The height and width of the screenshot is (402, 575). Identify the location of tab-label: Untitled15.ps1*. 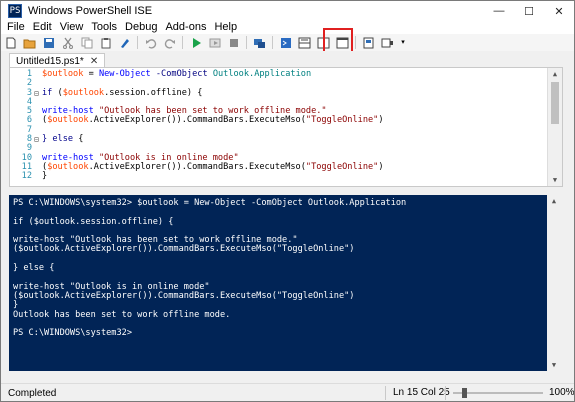
(50, 61).